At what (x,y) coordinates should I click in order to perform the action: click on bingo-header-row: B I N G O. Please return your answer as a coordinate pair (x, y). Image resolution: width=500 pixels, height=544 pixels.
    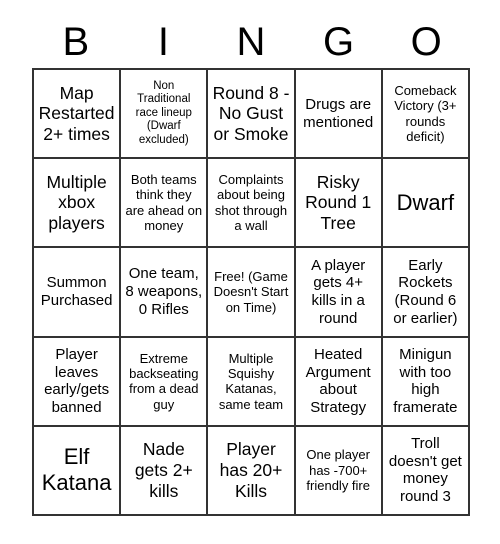
    Looking at the image, I should click on (251, 42).